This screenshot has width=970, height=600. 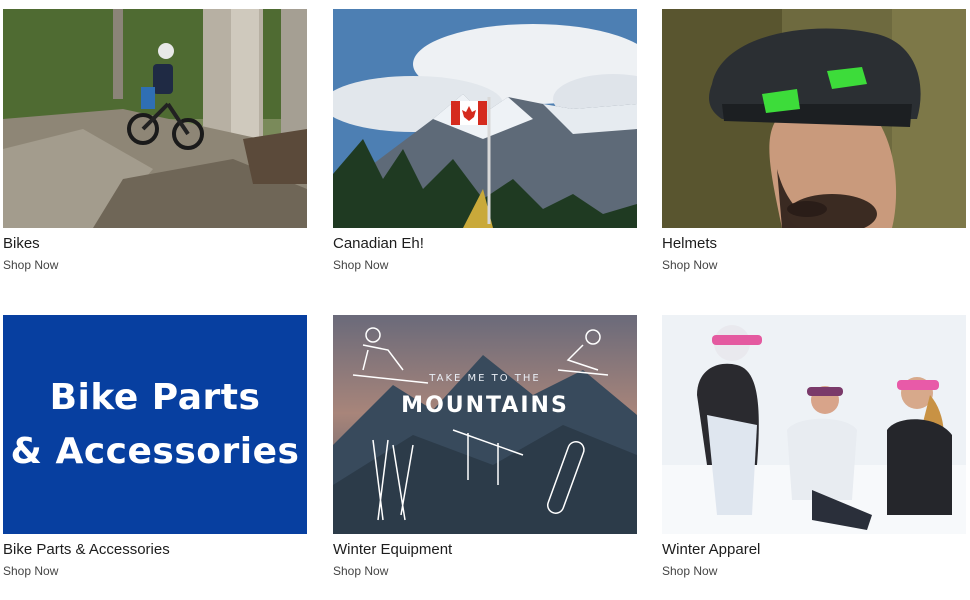 I want to click on category-card-canadian: Canadian Eh! Shop Now, so click(x=485, y=140).